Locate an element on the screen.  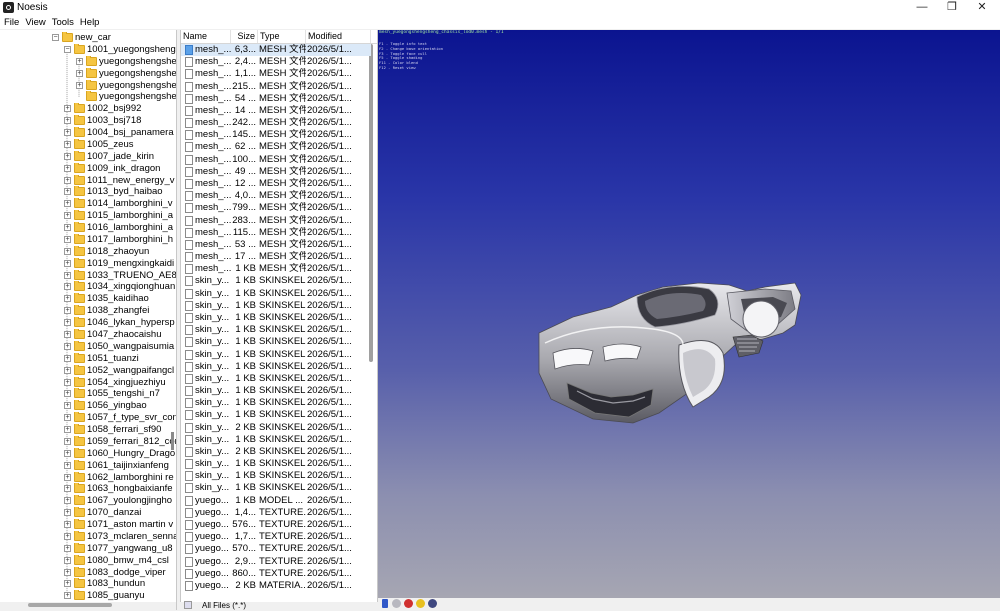
tree-item: +1059_ferrari_812_cor is located at coordinates (88, 441).